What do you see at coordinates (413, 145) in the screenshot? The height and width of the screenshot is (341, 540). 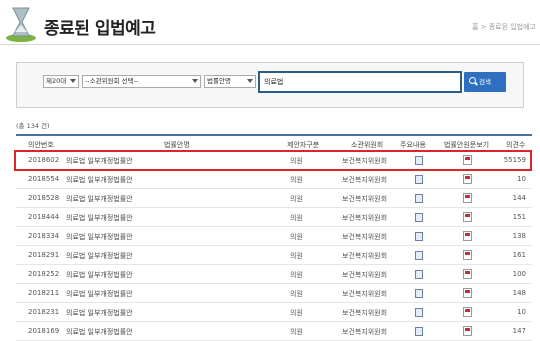 I see `header-main-content: 주요내용` at bounding box center [413, 145].